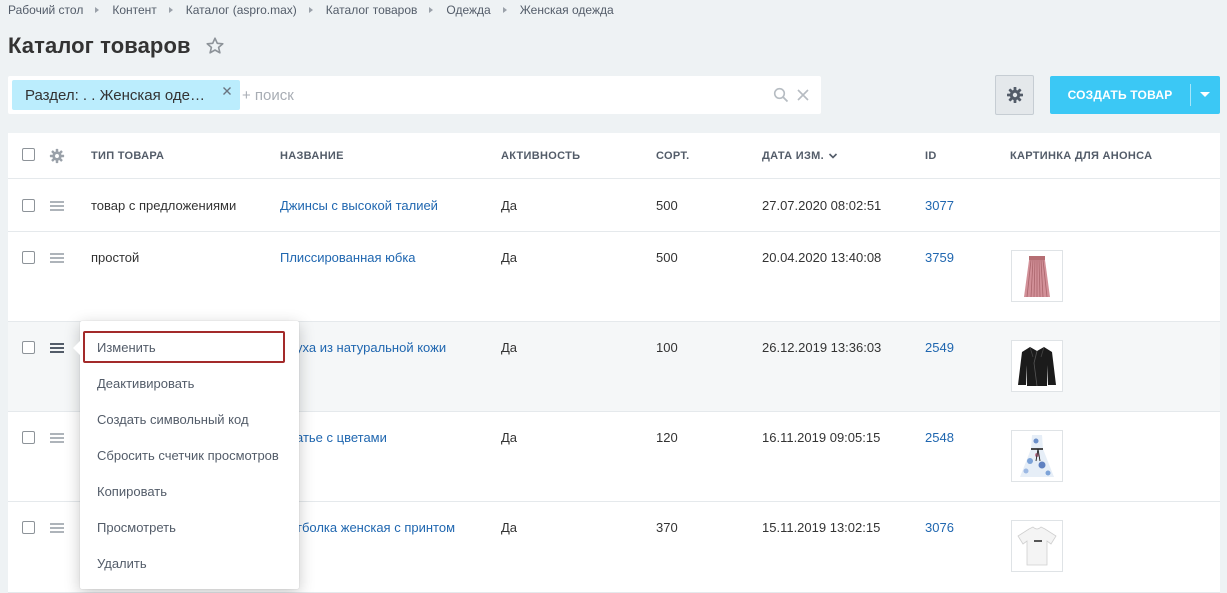 Image resolution: width=1227 pixels, height=593 pixels. What do you see at coordinates (492, 95) in the screenshot?
I see `search-input` at bounding box center [492, 95].